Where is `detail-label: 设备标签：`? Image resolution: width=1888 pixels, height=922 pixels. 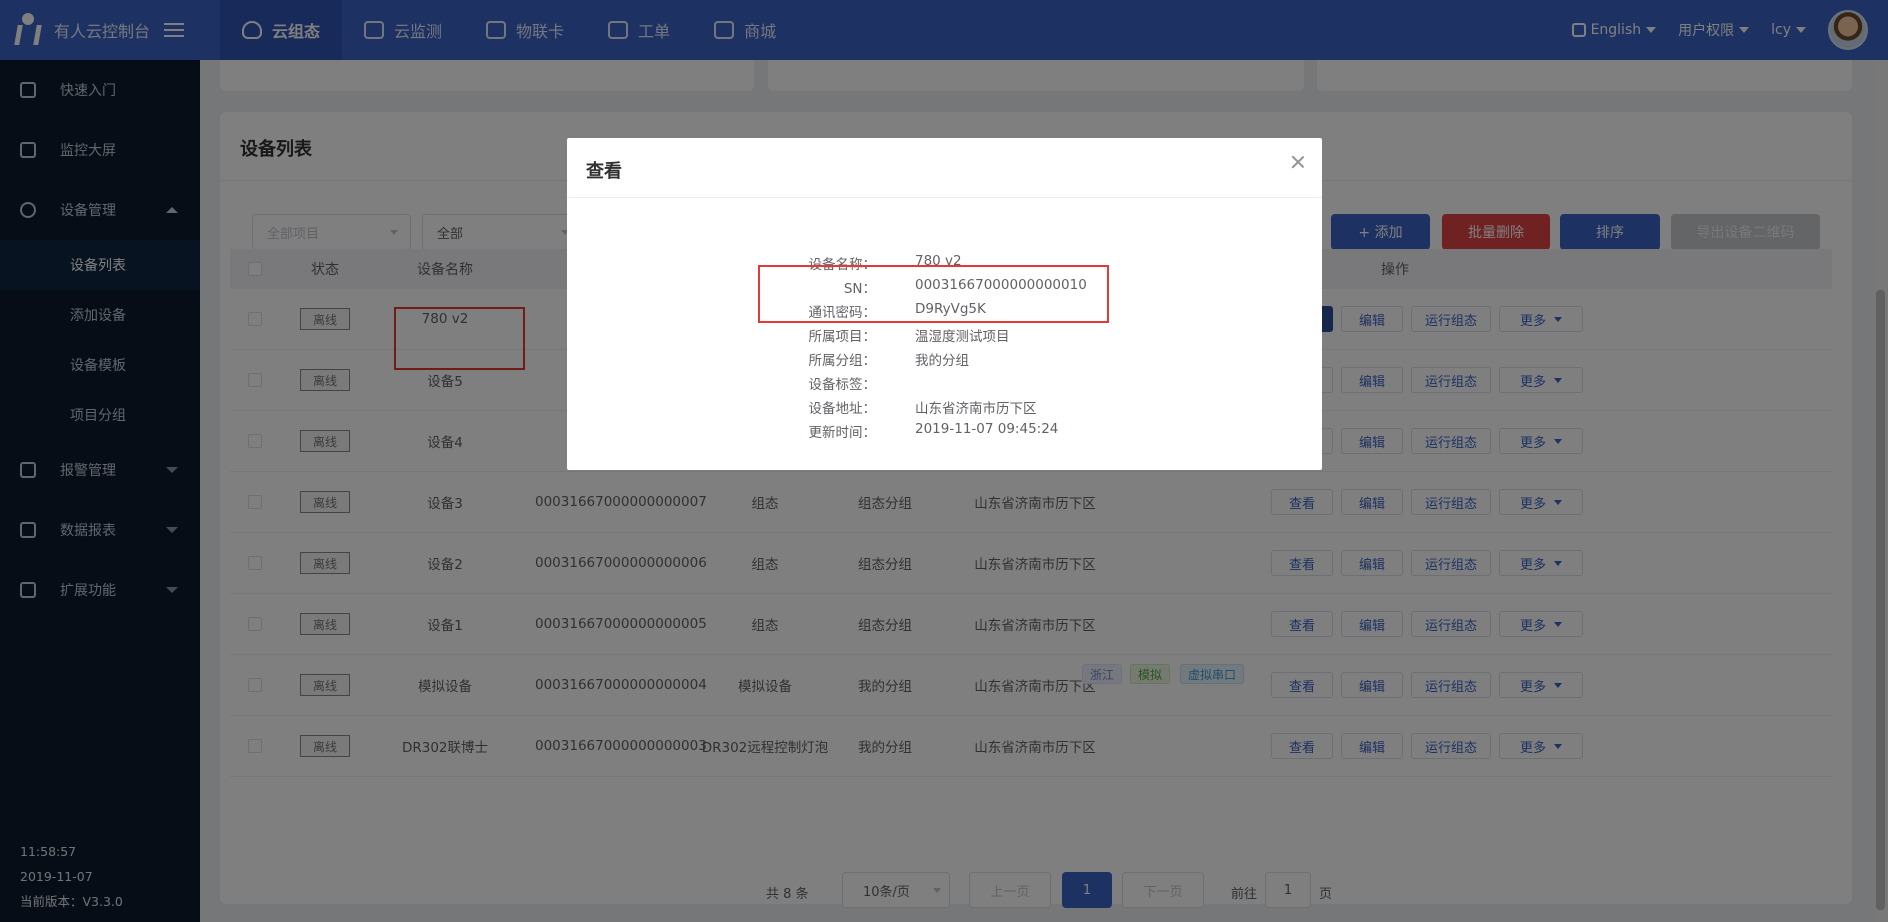 detail-label: 设备标签： is located at coordinates (842, 385).